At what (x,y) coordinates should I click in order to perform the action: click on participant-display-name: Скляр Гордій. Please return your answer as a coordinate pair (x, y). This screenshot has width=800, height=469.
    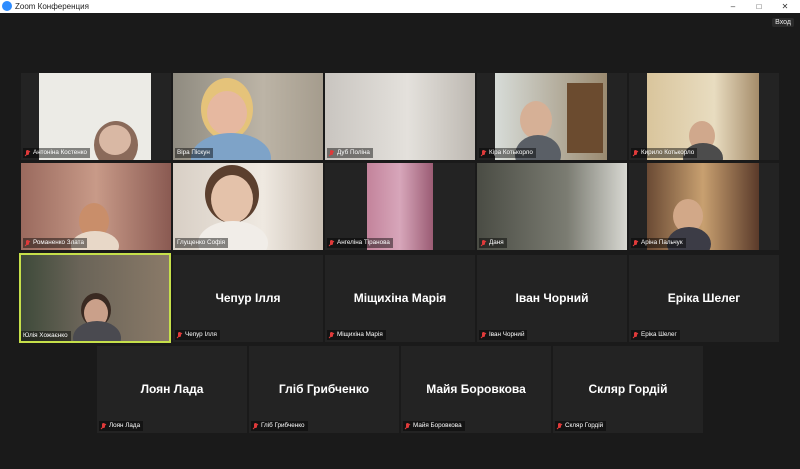
    Looking at the image, I should click on (628, 389).